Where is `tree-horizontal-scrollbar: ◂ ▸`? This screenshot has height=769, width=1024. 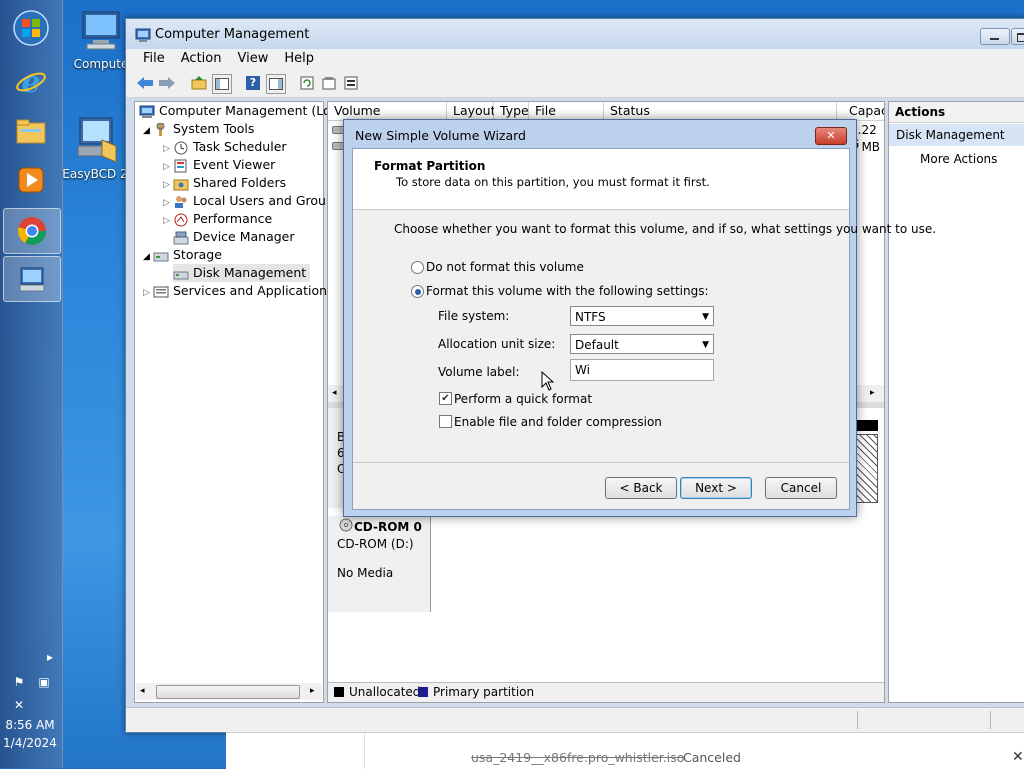
tree-horizontal-scrollbar: ◂ ▸ is located at coordinates (229, 691).